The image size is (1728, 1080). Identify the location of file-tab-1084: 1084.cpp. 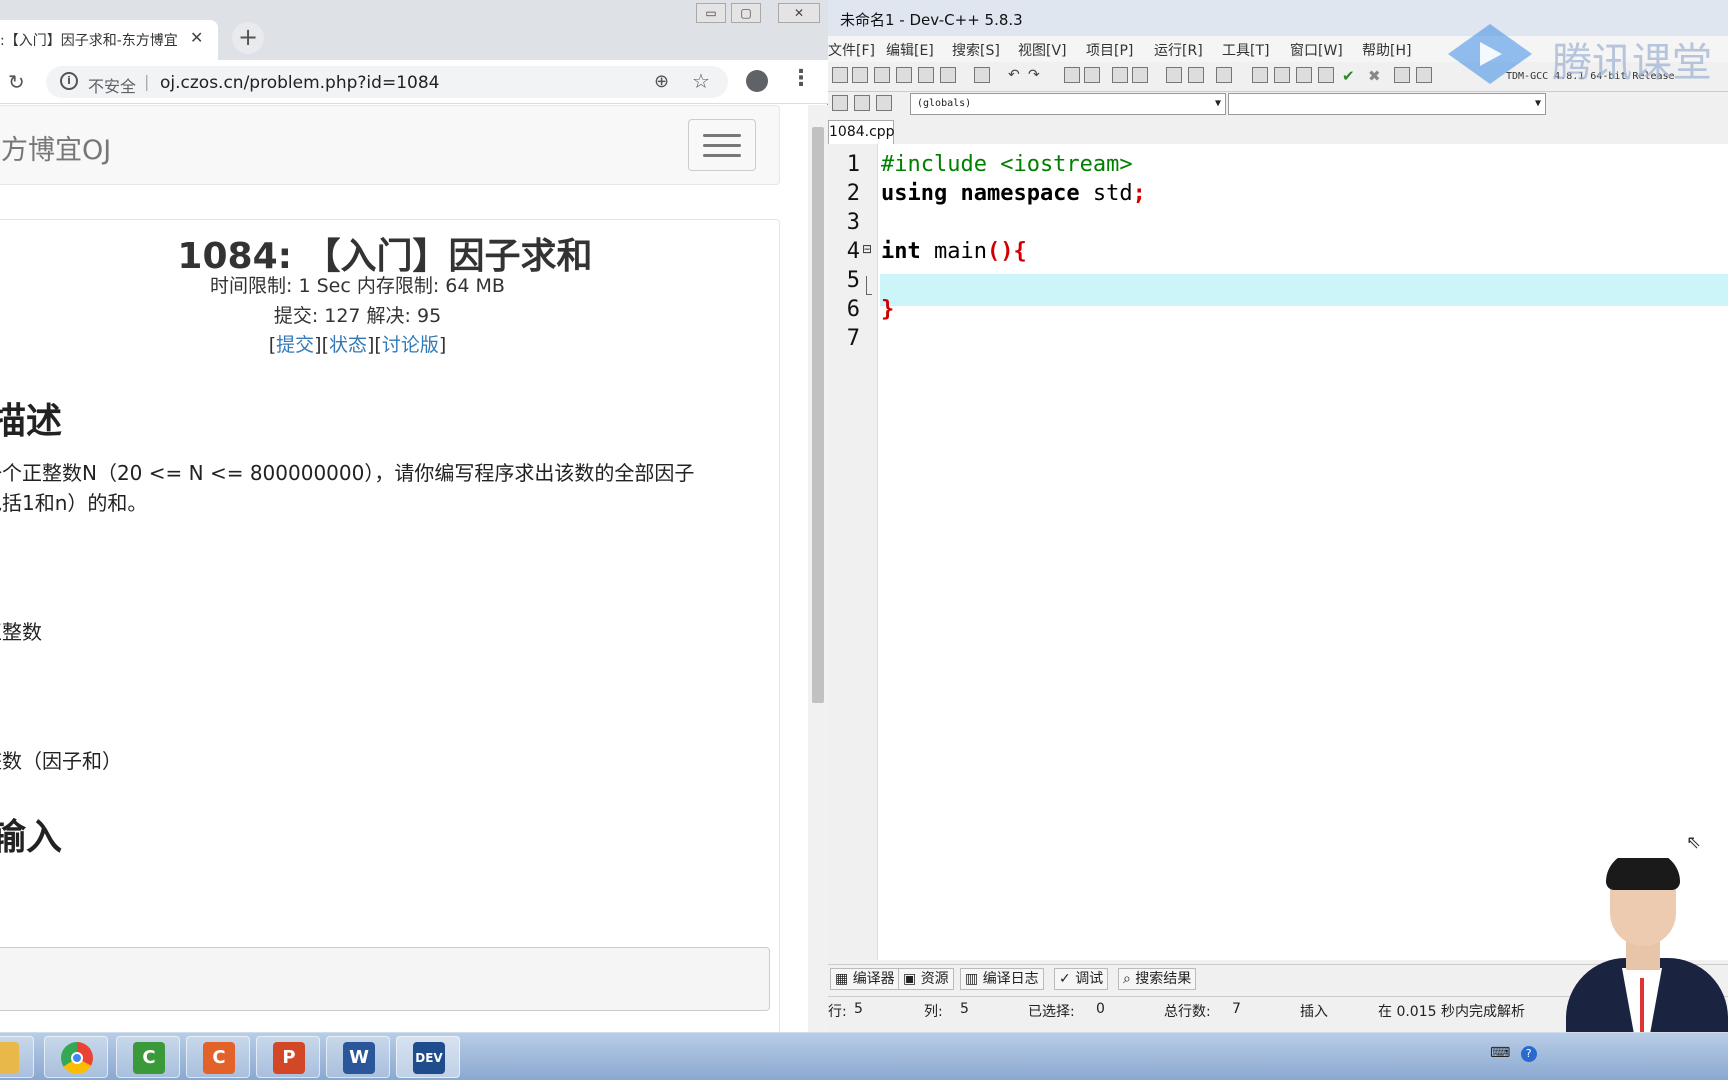
(861, 132).